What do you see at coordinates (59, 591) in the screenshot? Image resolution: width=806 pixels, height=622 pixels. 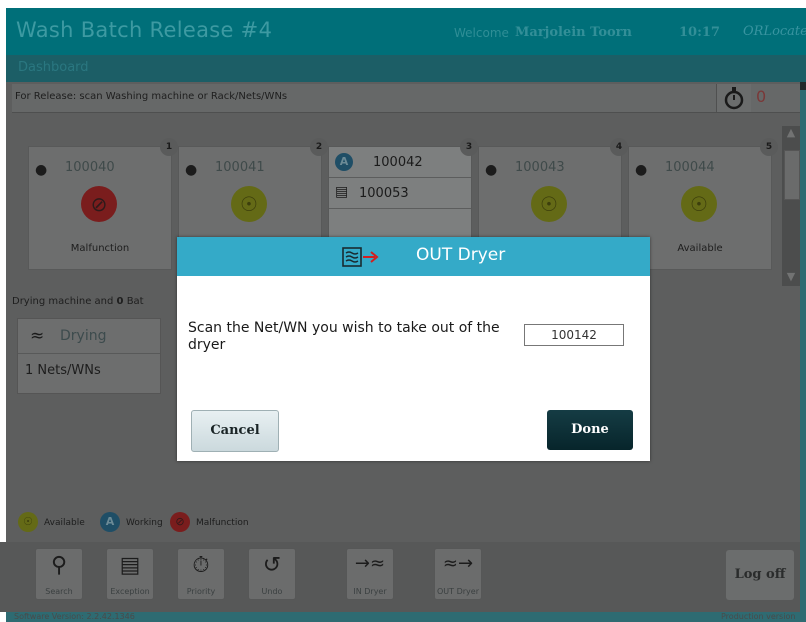 I see `search-label: Search` at bounding box center [59, 591].